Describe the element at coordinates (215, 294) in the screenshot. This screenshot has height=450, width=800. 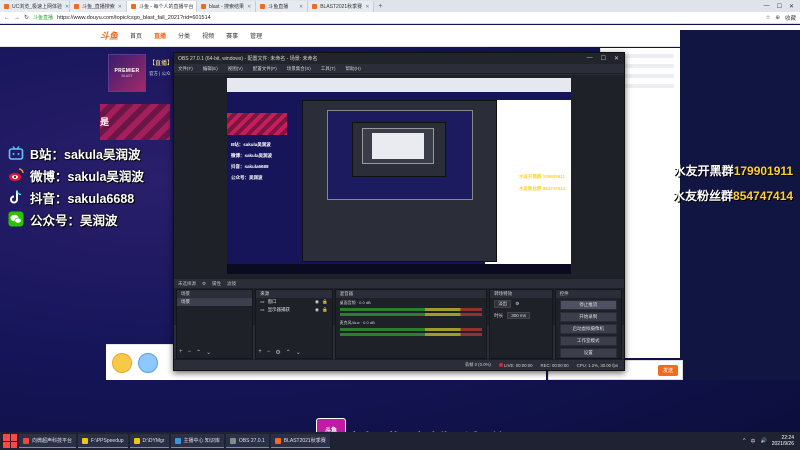
I see `scenes-title: 场景` at that location.